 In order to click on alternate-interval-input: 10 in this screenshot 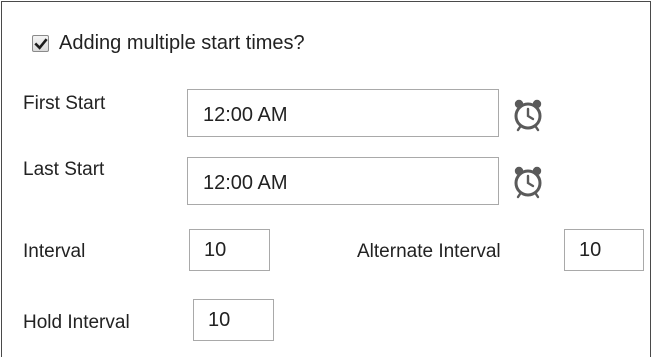, I will do `click(604, 250)`.